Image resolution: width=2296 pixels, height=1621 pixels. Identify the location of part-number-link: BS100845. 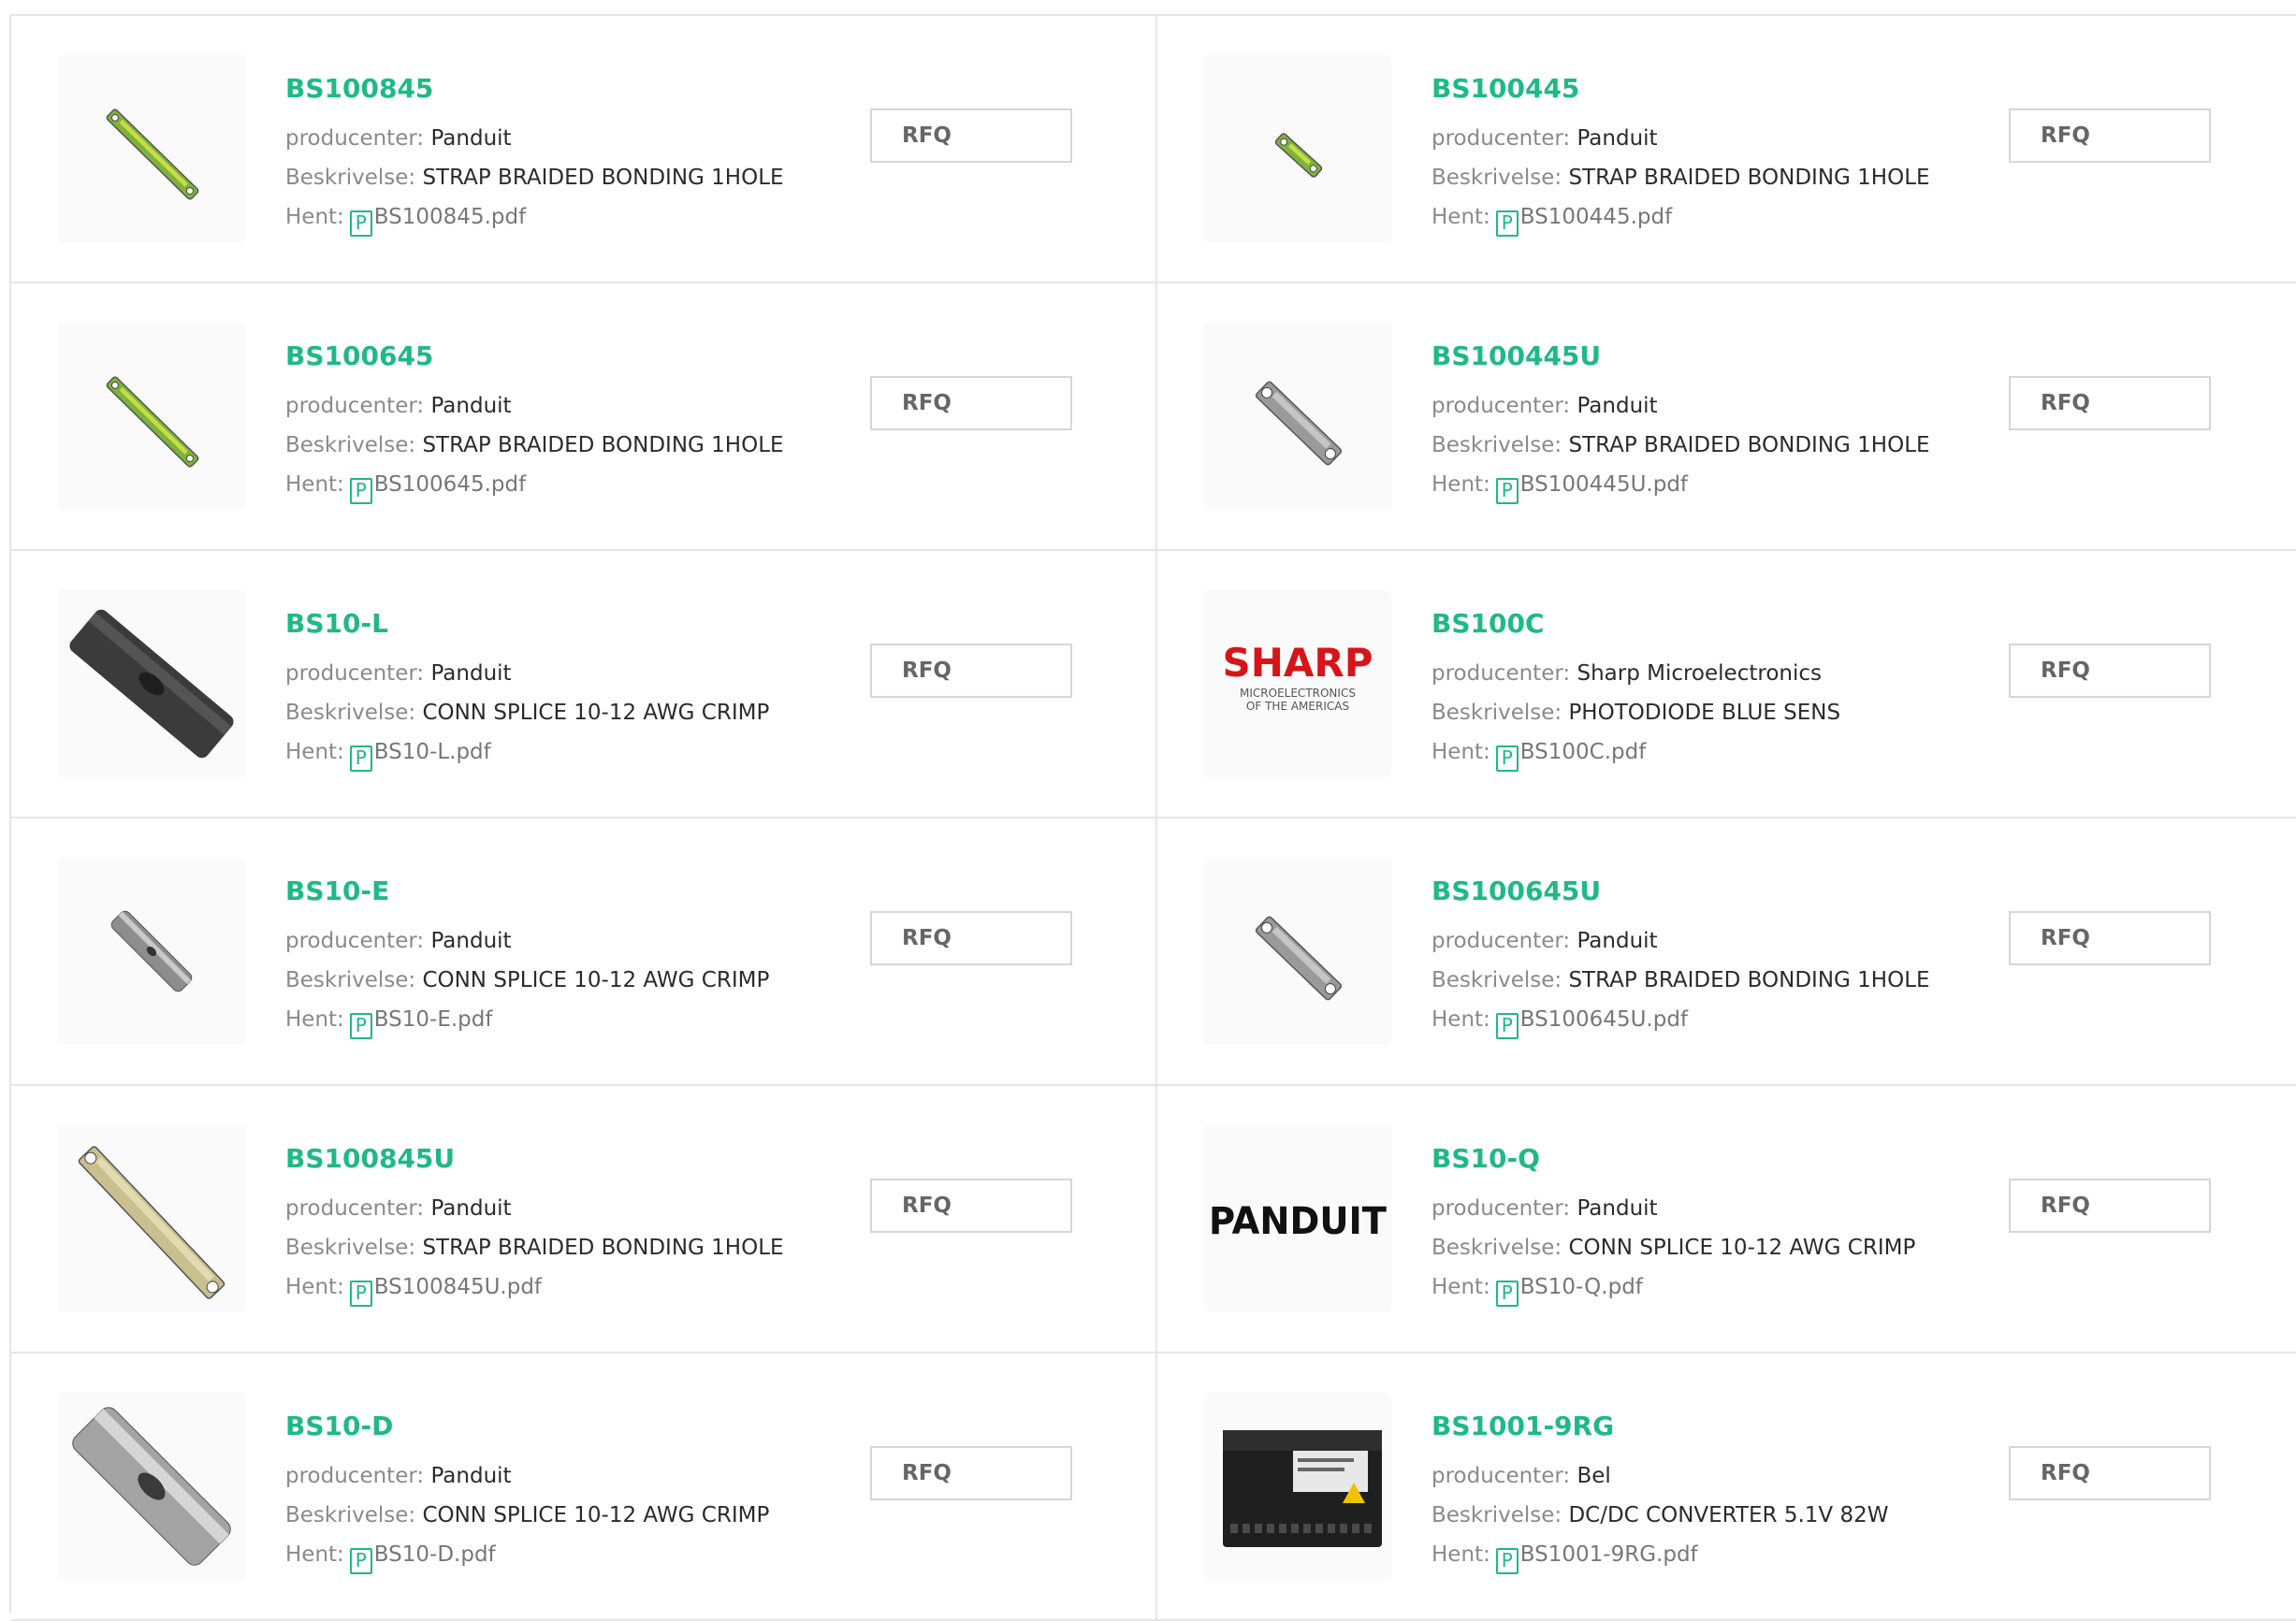
(547, 89).